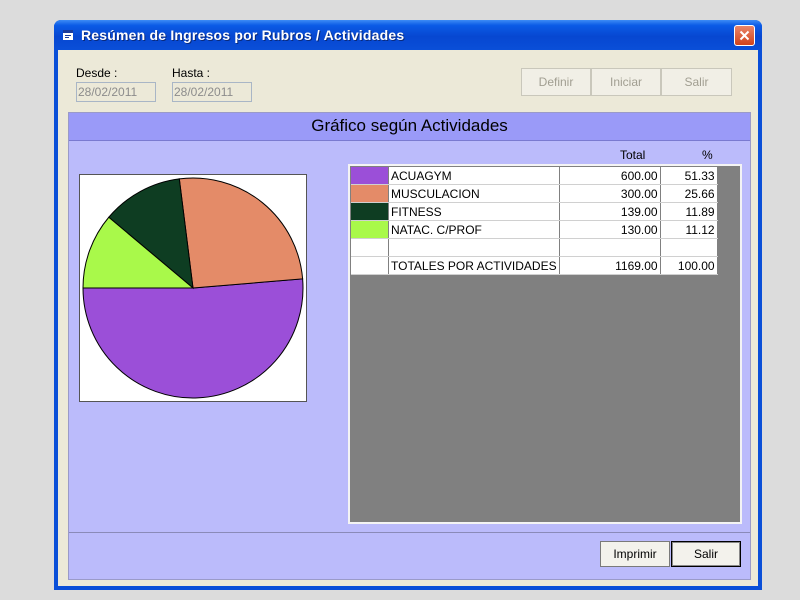 The width and height of the screenshot is (800, 600). I want to click on salir-top-button: Salir, so click(696, 82).